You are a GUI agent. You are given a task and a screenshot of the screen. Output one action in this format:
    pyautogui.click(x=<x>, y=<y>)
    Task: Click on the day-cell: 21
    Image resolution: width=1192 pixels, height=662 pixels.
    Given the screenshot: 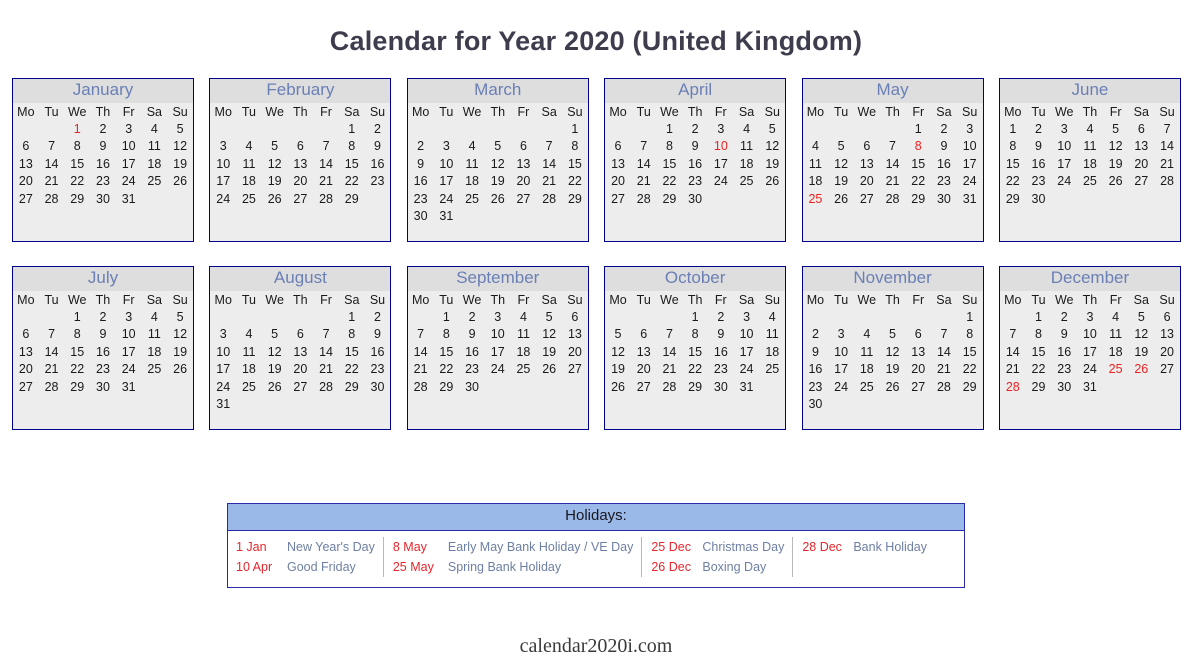 What is the action you would take?
    pyautogui.click(x=670, y=368)
    